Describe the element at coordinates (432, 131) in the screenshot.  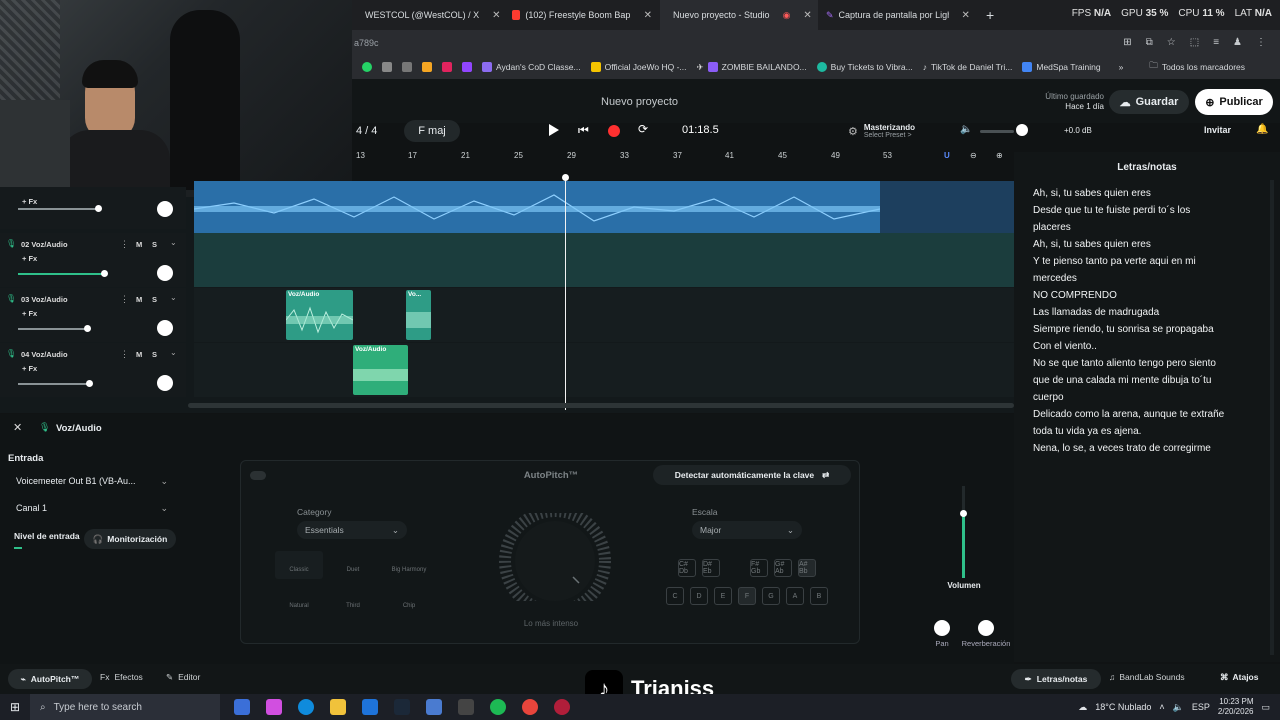
I see `key-selector: F maj` at that location.